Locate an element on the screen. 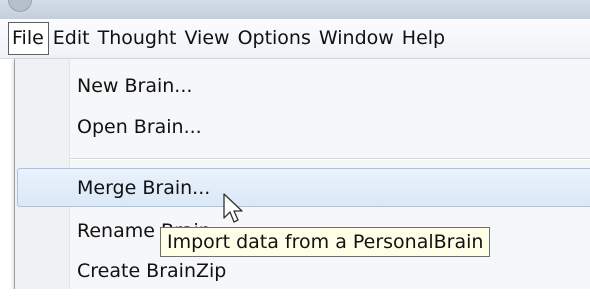 The width and height of the screenshot is (590, 297). menu-view: View is located at coordinates (206, 38).